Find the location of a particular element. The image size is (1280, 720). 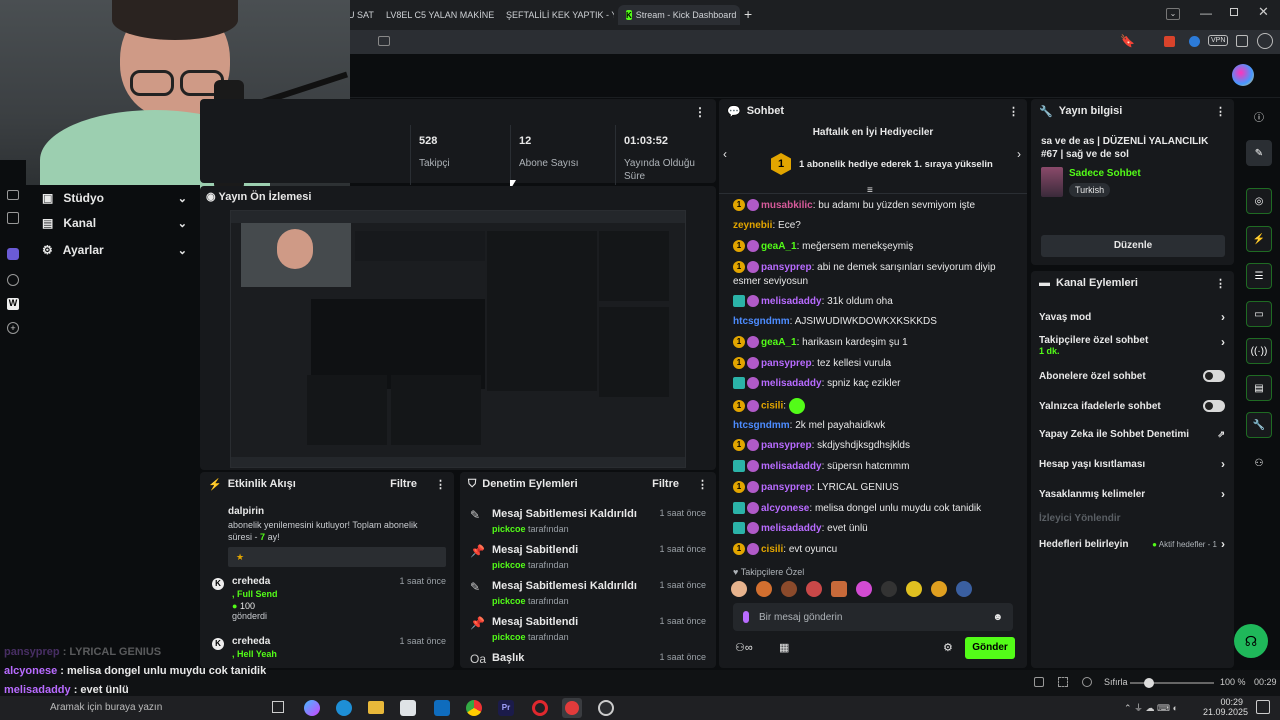

bolt-icon: ⚡ is located at coordinates (1259, 239).